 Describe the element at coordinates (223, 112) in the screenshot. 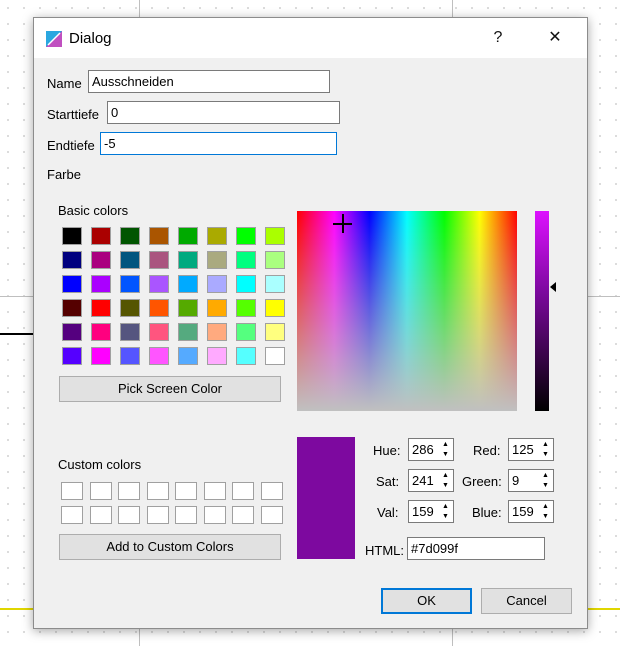

I see `start-depth-input` at that location.